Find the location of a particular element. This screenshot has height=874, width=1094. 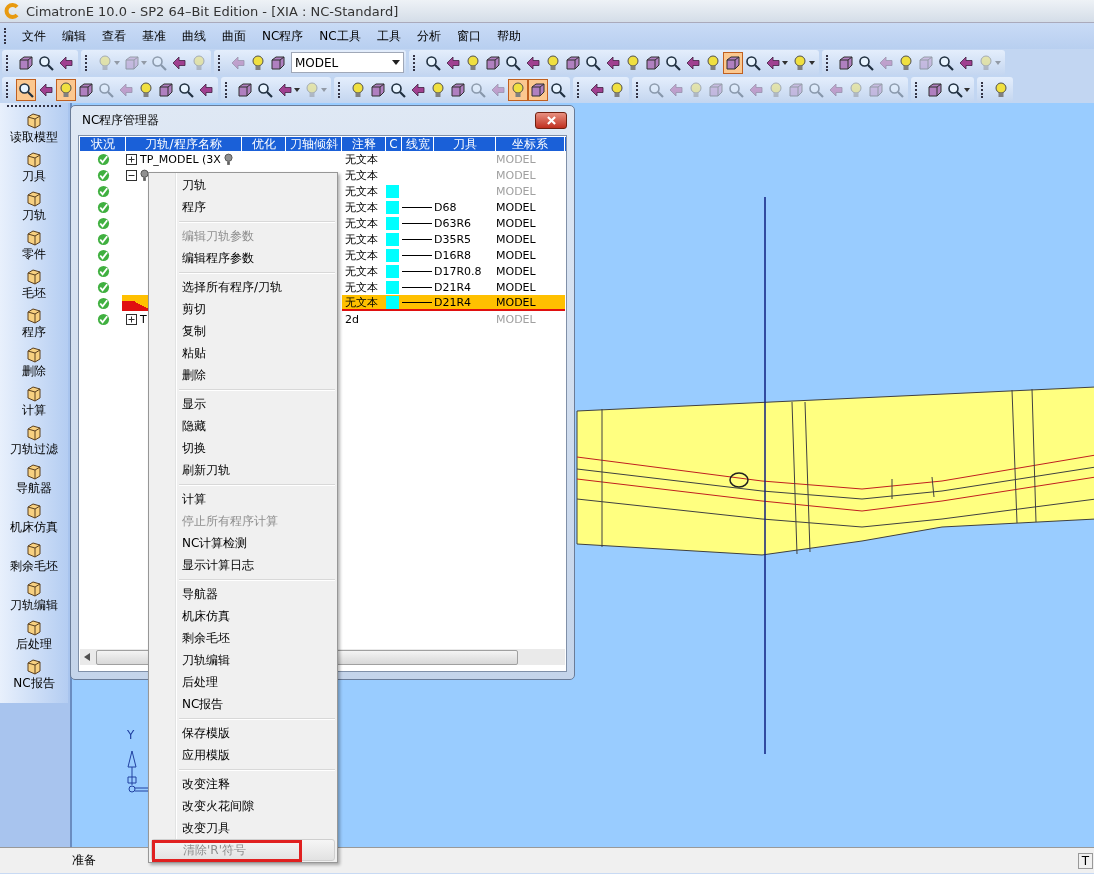

column-header: 刀轴倾斜 is located at coordinates (314, 144).